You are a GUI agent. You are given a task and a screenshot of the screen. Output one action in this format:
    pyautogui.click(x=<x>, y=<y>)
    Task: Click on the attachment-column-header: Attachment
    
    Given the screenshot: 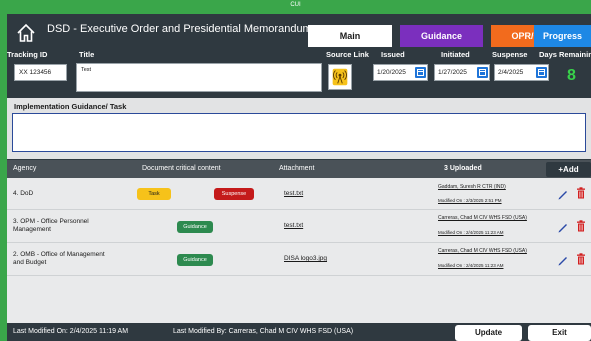 What is the action you would take?
    pyautogui.click(x=297, y=168)
    